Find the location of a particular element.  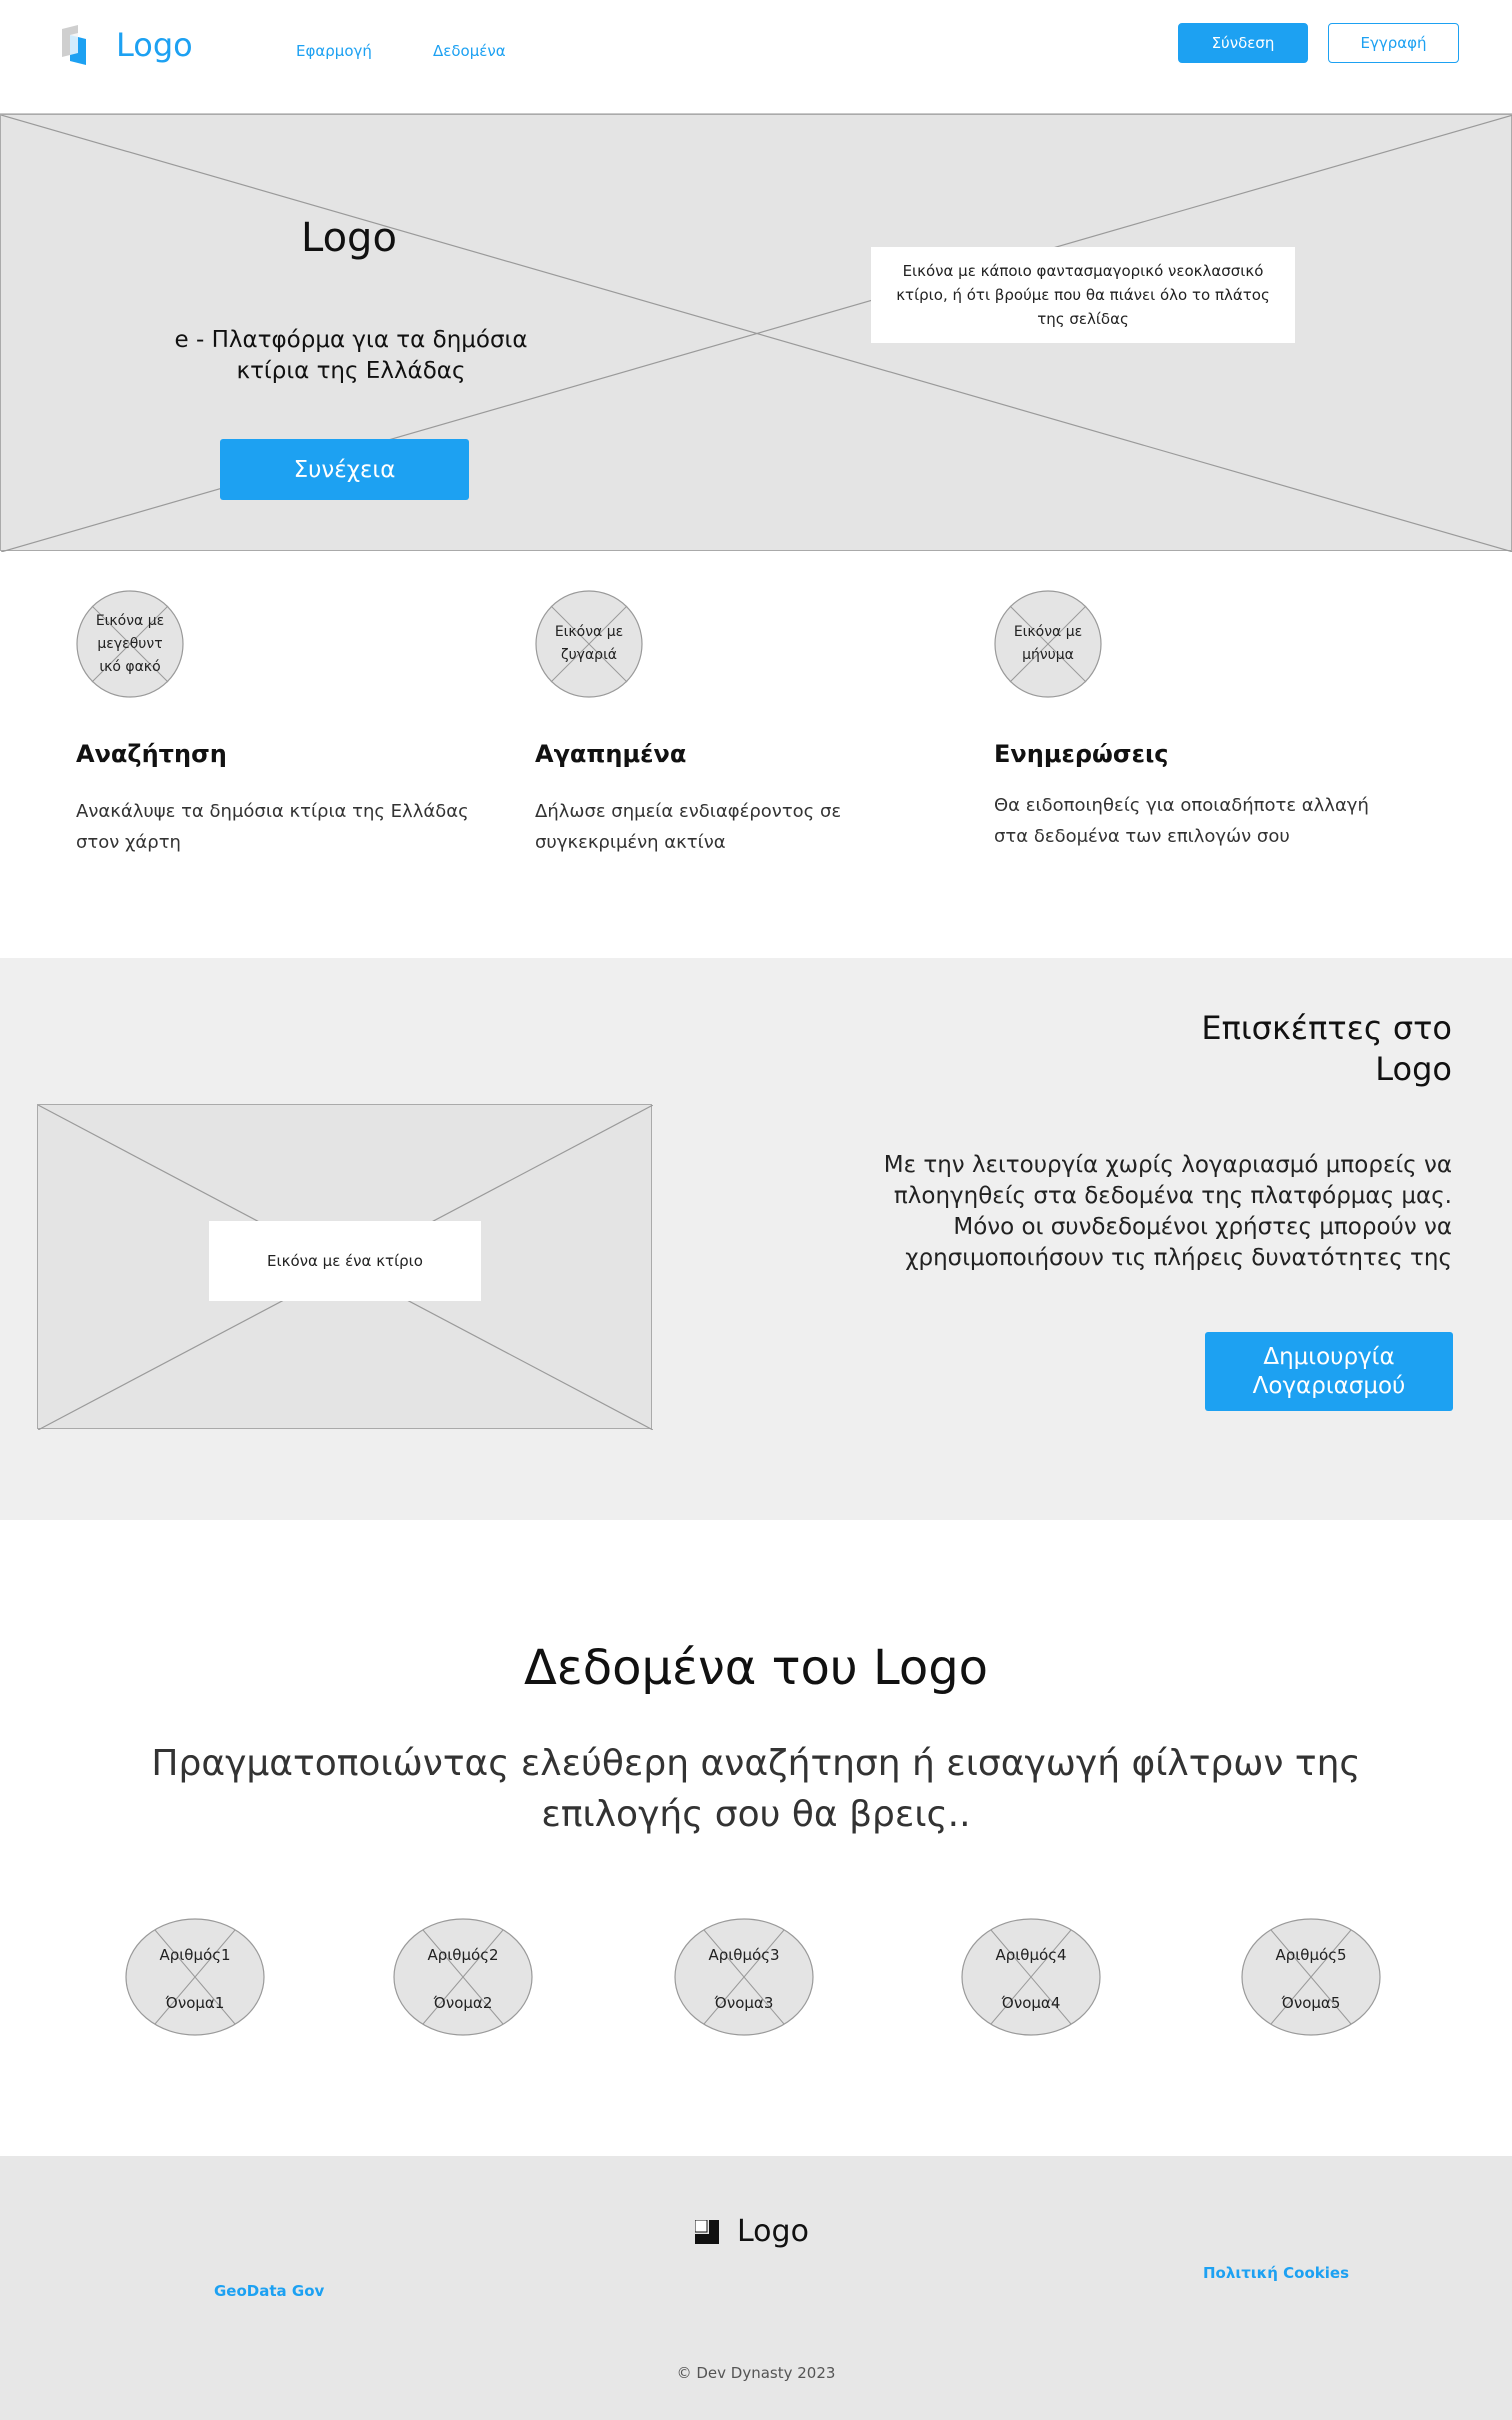

stat-number: Αριθμός5 is located at coordinates (1311, 1955).